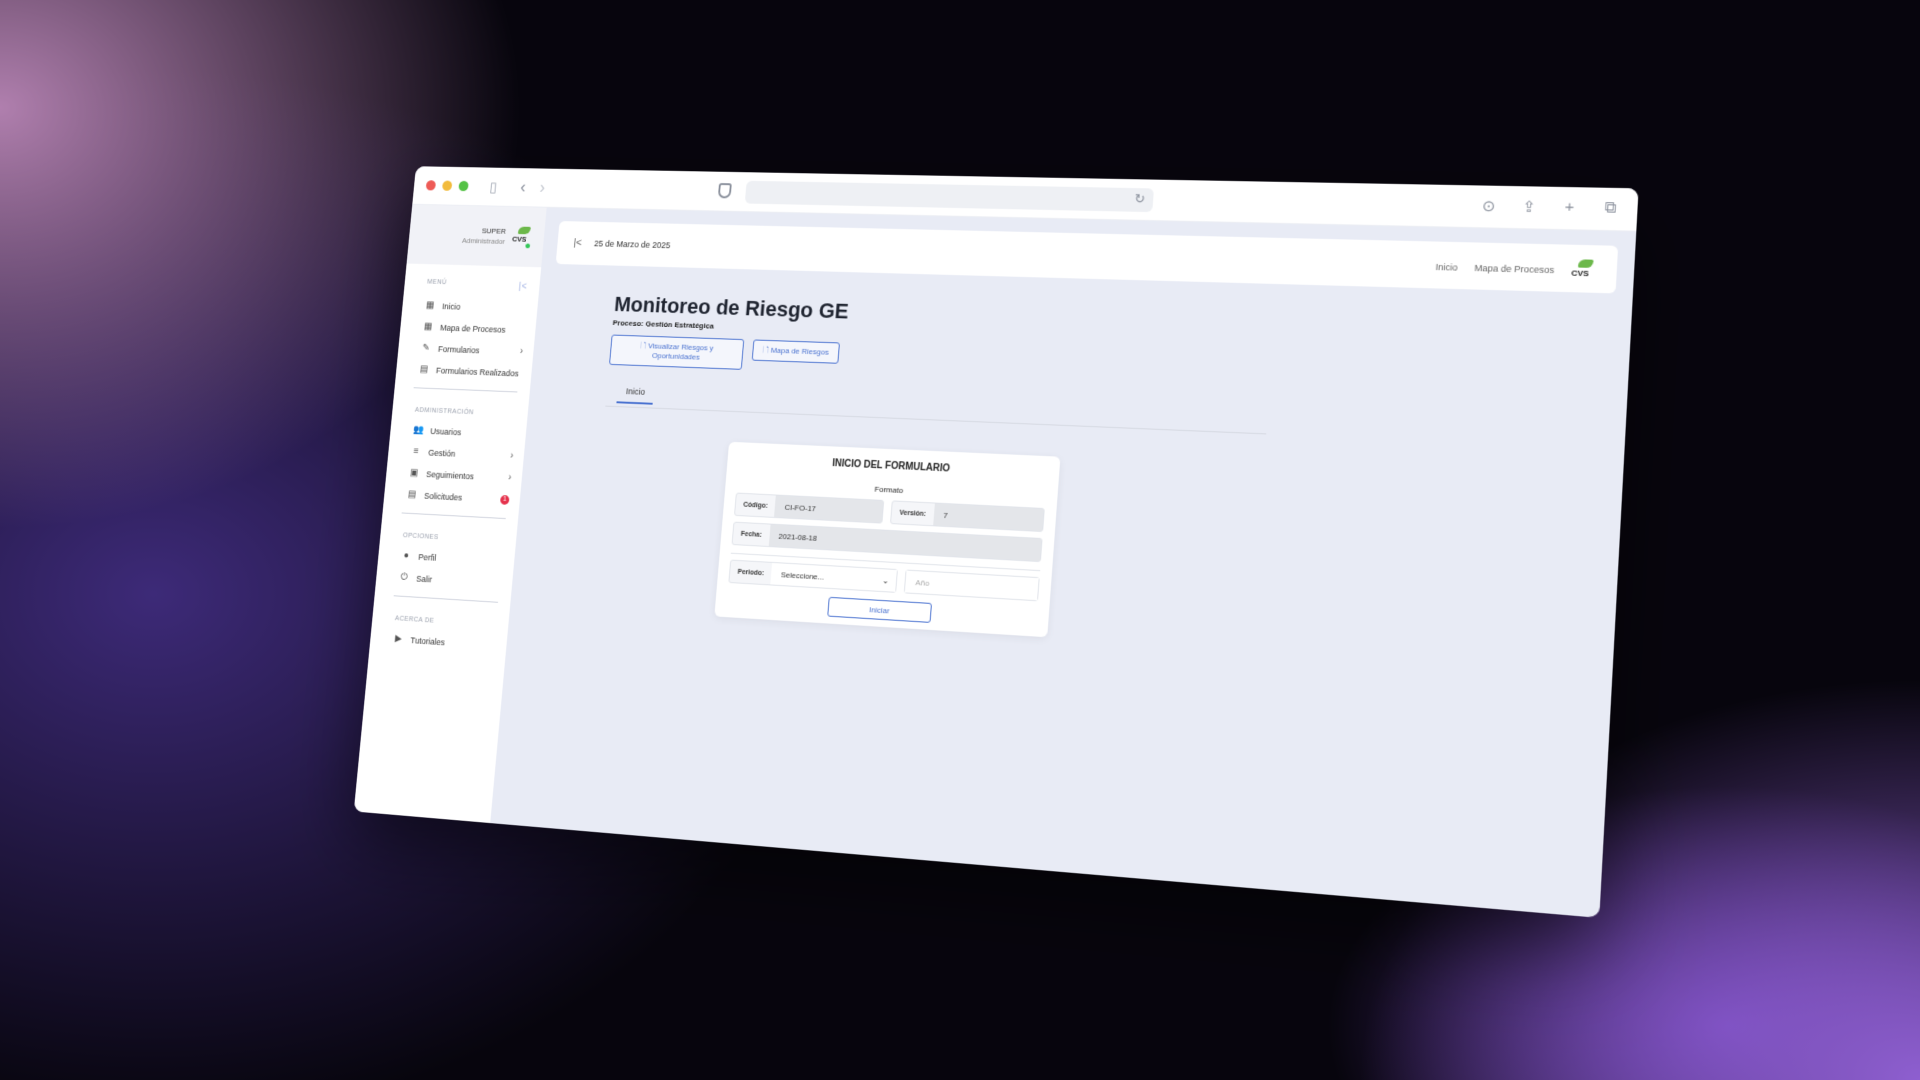 This screenshot has width=1920, height=1080. What do you see at coordinates (504, 499) in the screenshot?
I see `notification-badge: 1` at bounding box center [504, 499].